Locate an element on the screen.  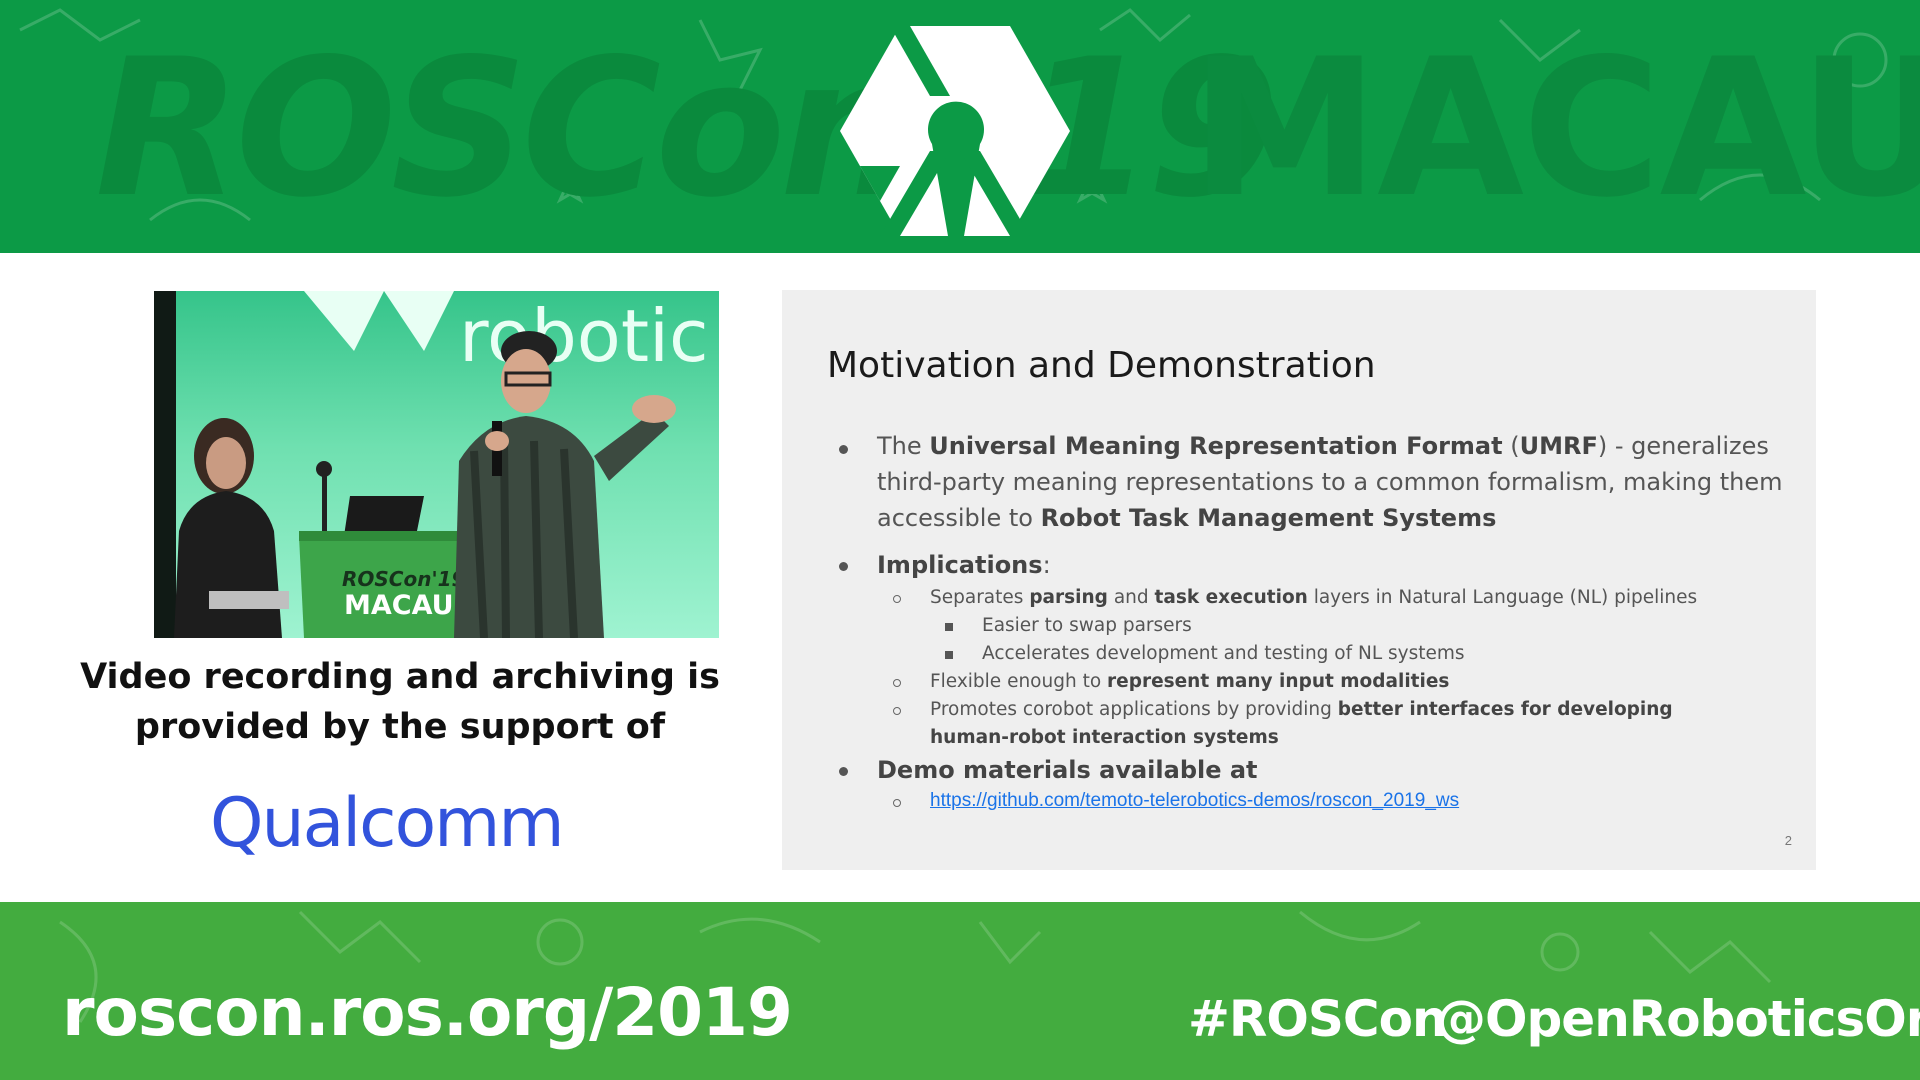
banner-macau-word: MACAU is located at coordinates (1555, 128).